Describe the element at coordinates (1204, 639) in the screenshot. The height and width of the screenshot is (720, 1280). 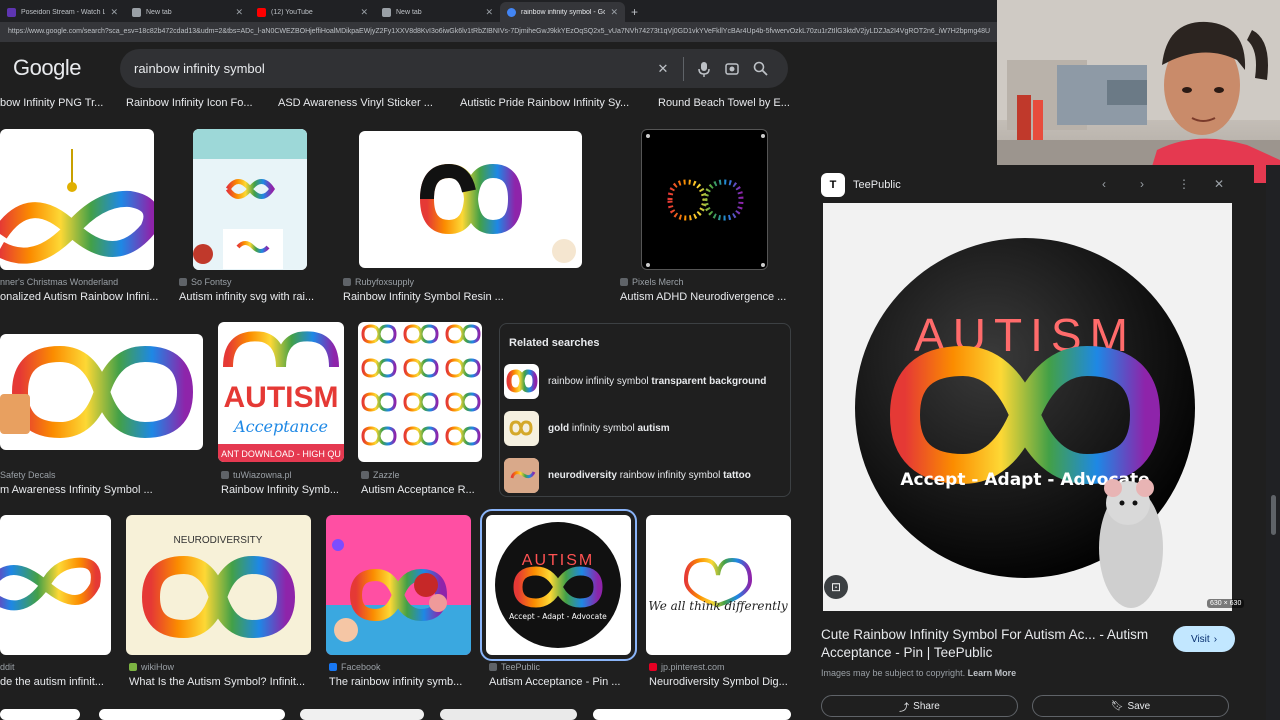
I see `visit-button: Visit ›` at that location.